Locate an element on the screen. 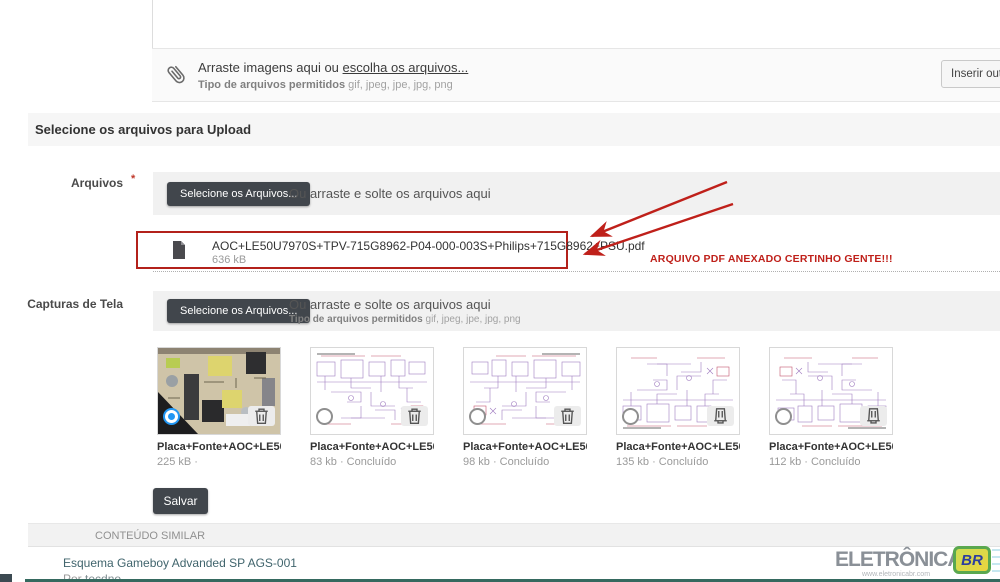  logo-url: www.eletronicabr.com is located at coordinates (896, 574).